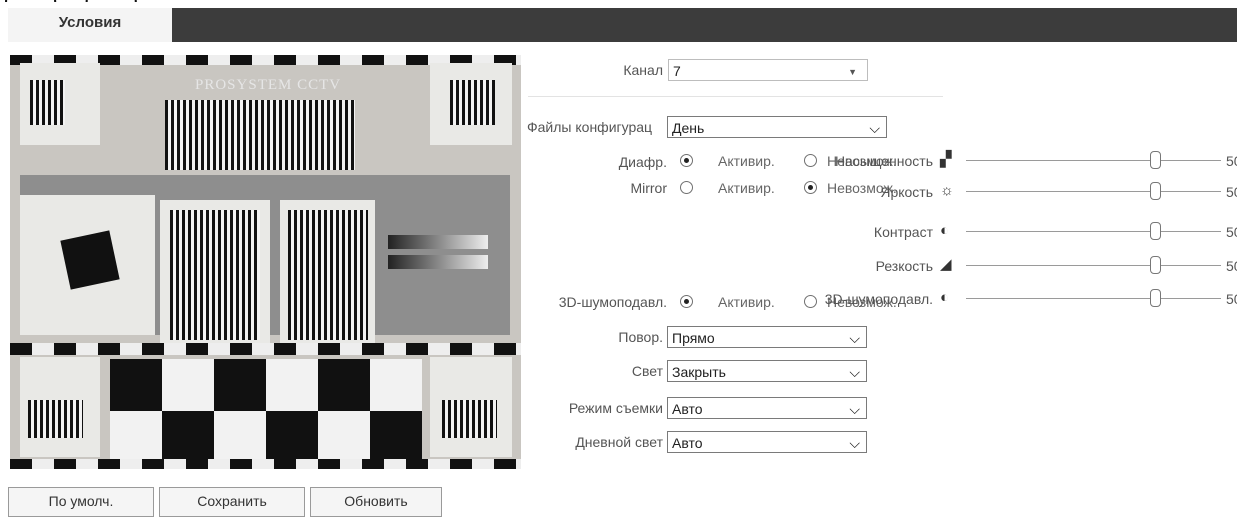  I want to click on noise-reduction-slider-track, so click(1093, 298).